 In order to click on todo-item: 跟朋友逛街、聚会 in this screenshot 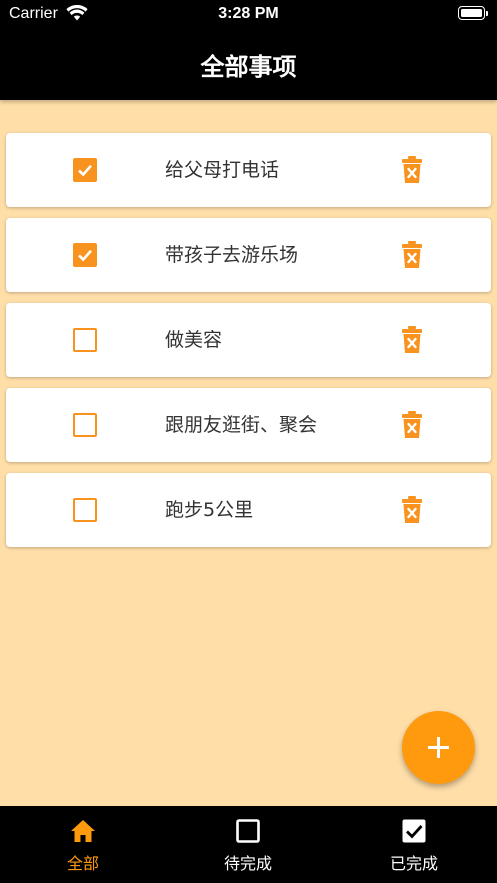, I will do `click(248, 425)`.